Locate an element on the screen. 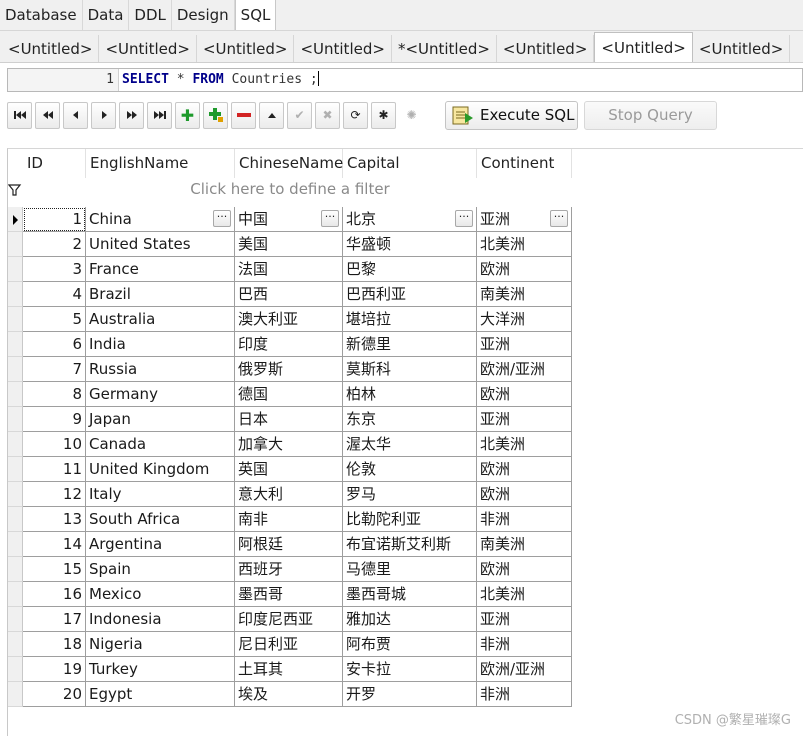 This screenshot has height=736, width=803. query-tab-8: <Untitled> is located at coordinates (741, 48).